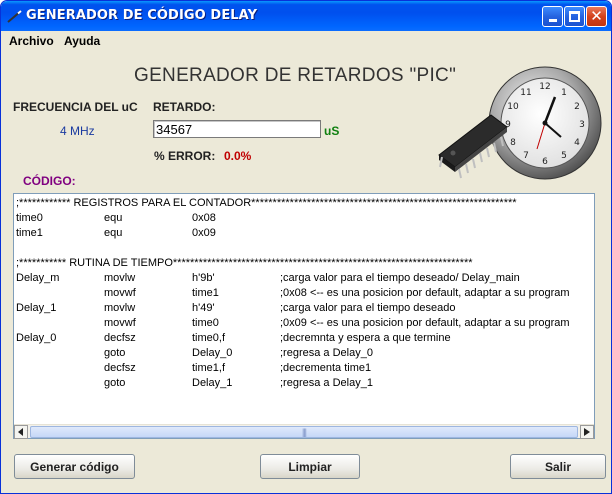 The height and width of the screenshot is (494, 612). Describe the element at coordinates (77, 131) in the screenshot. I see `frequency-value: 4 MHz` at that location.